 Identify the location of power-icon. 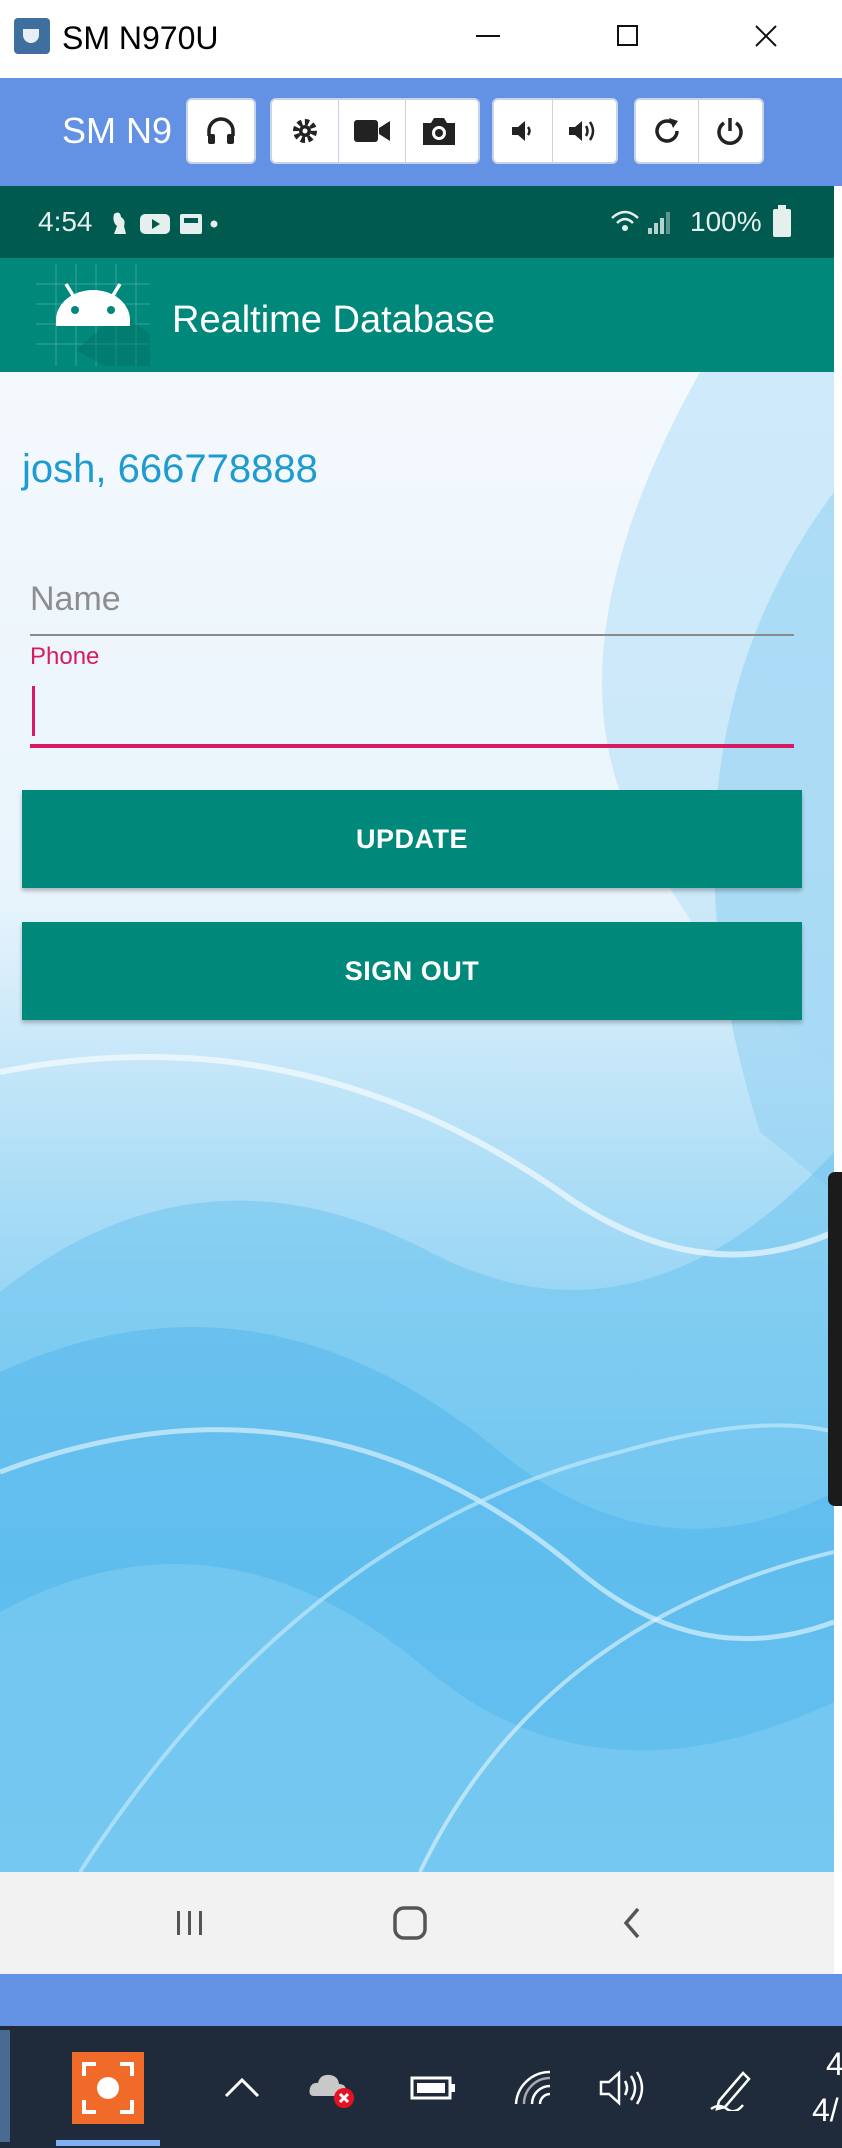
(730, 131).